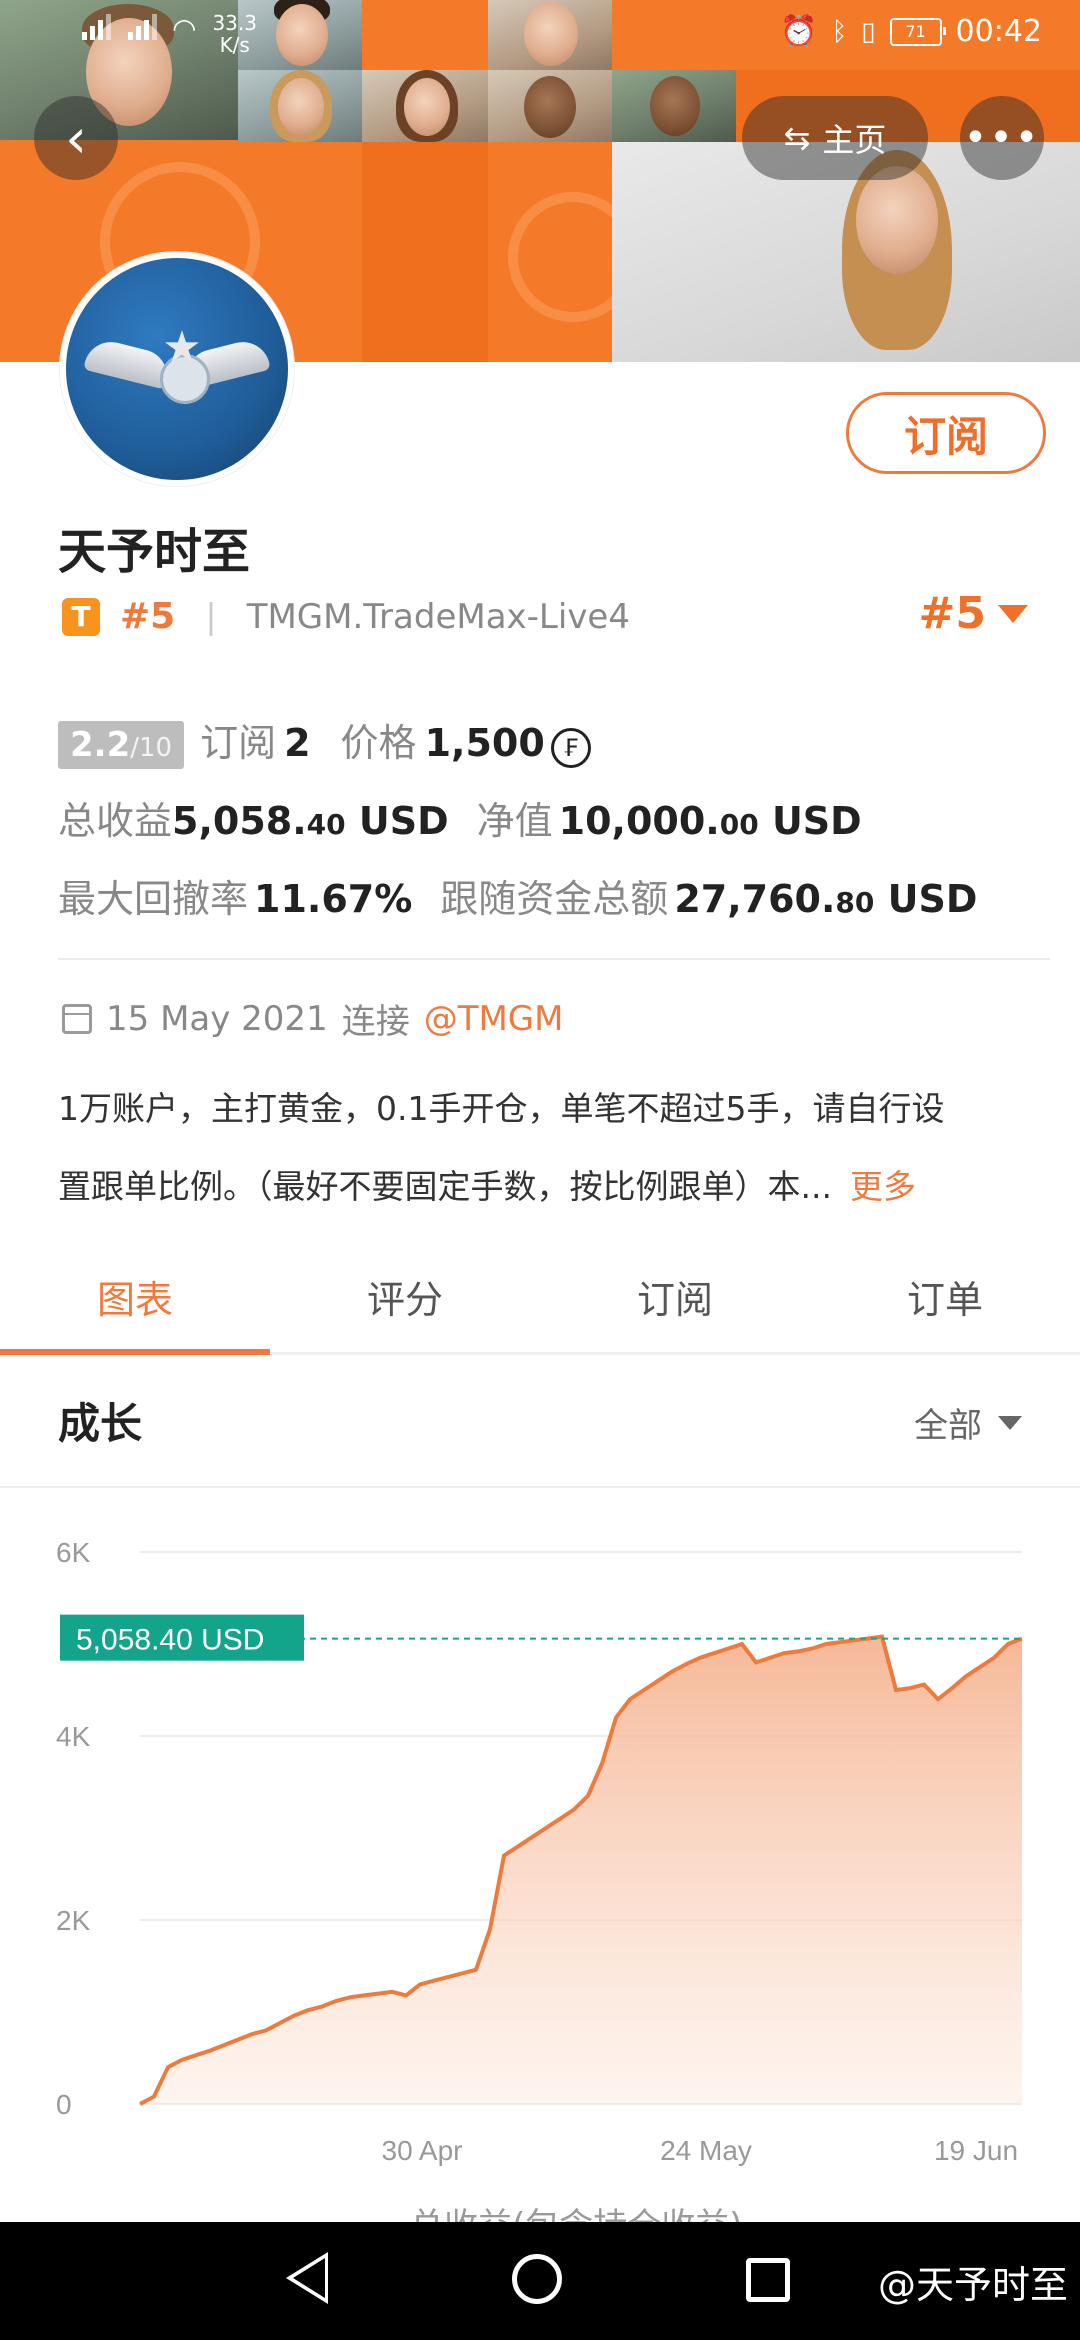 The image size is (1080, 2340). Describe the element at coordinates (537, 2279) in the screenshot. I see `system-home-button` at that location.